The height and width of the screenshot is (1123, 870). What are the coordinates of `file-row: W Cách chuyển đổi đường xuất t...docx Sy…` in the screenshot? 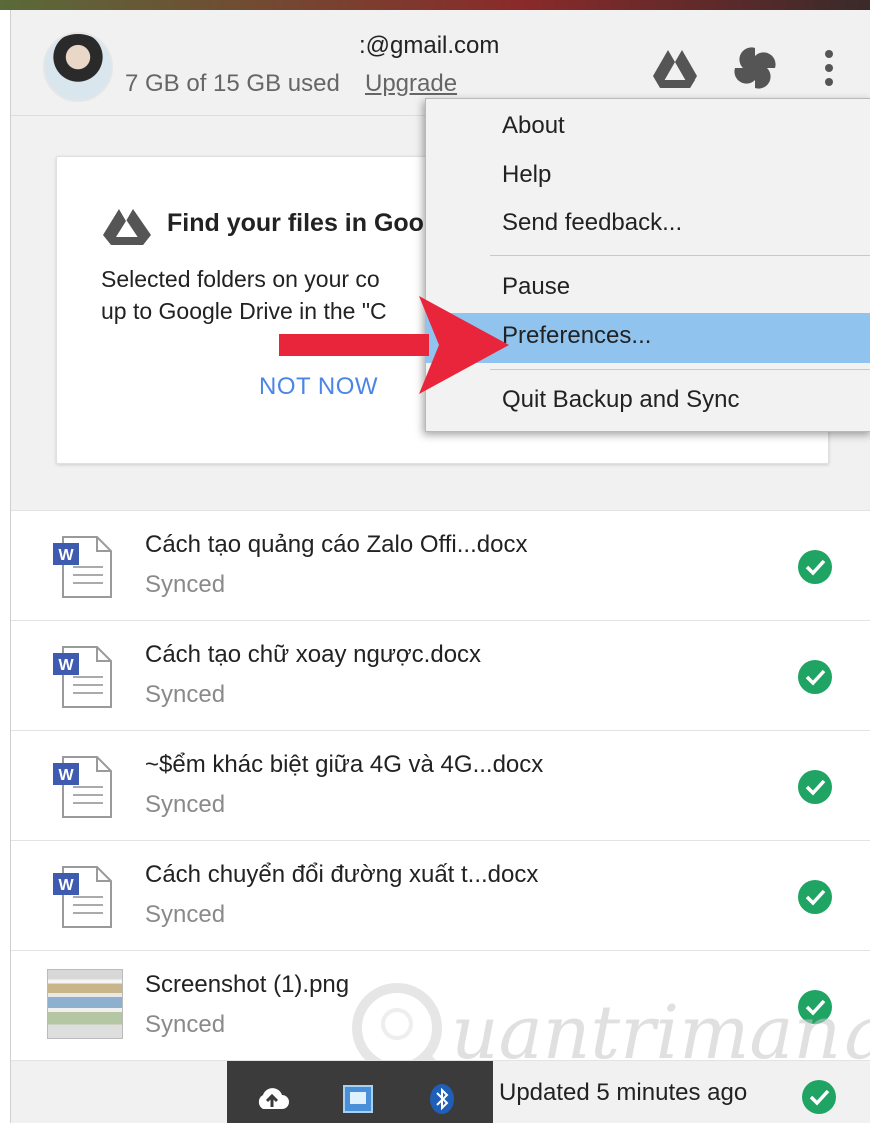 It's located at (440, 895).